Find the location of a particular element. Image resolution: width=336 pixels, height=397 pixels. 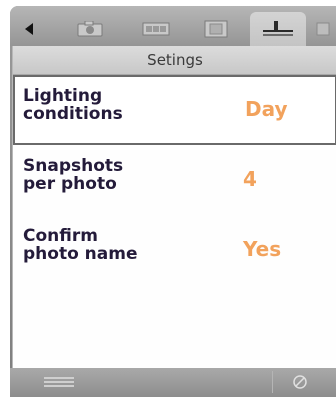

scroll-left-arrow is located at coordinates (30, 29).